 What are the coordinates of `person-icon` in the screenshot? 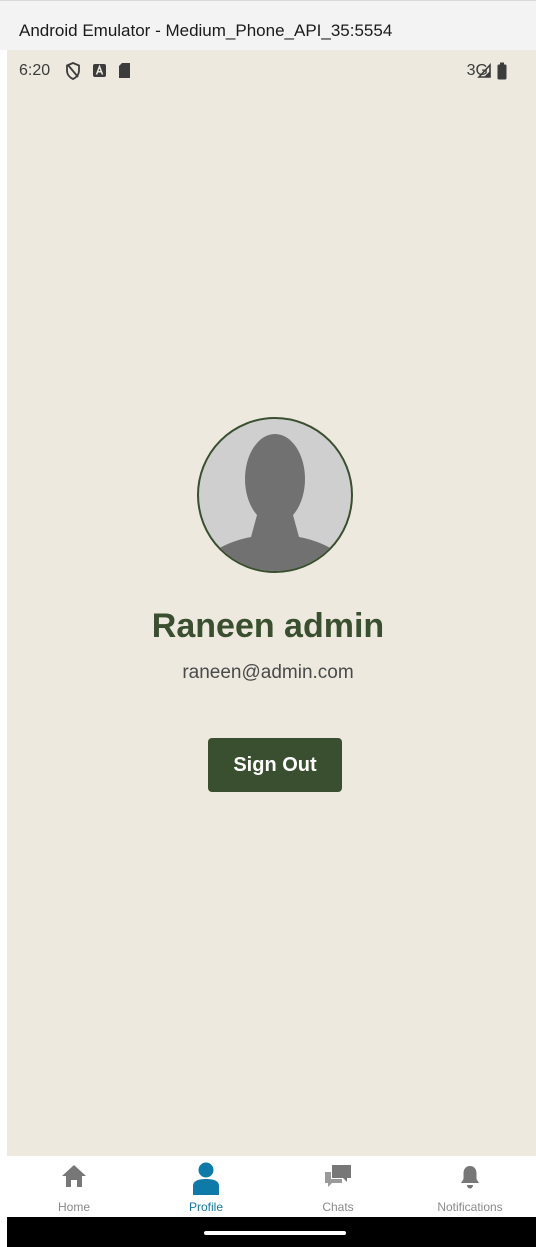 It's located at (206, 1181).